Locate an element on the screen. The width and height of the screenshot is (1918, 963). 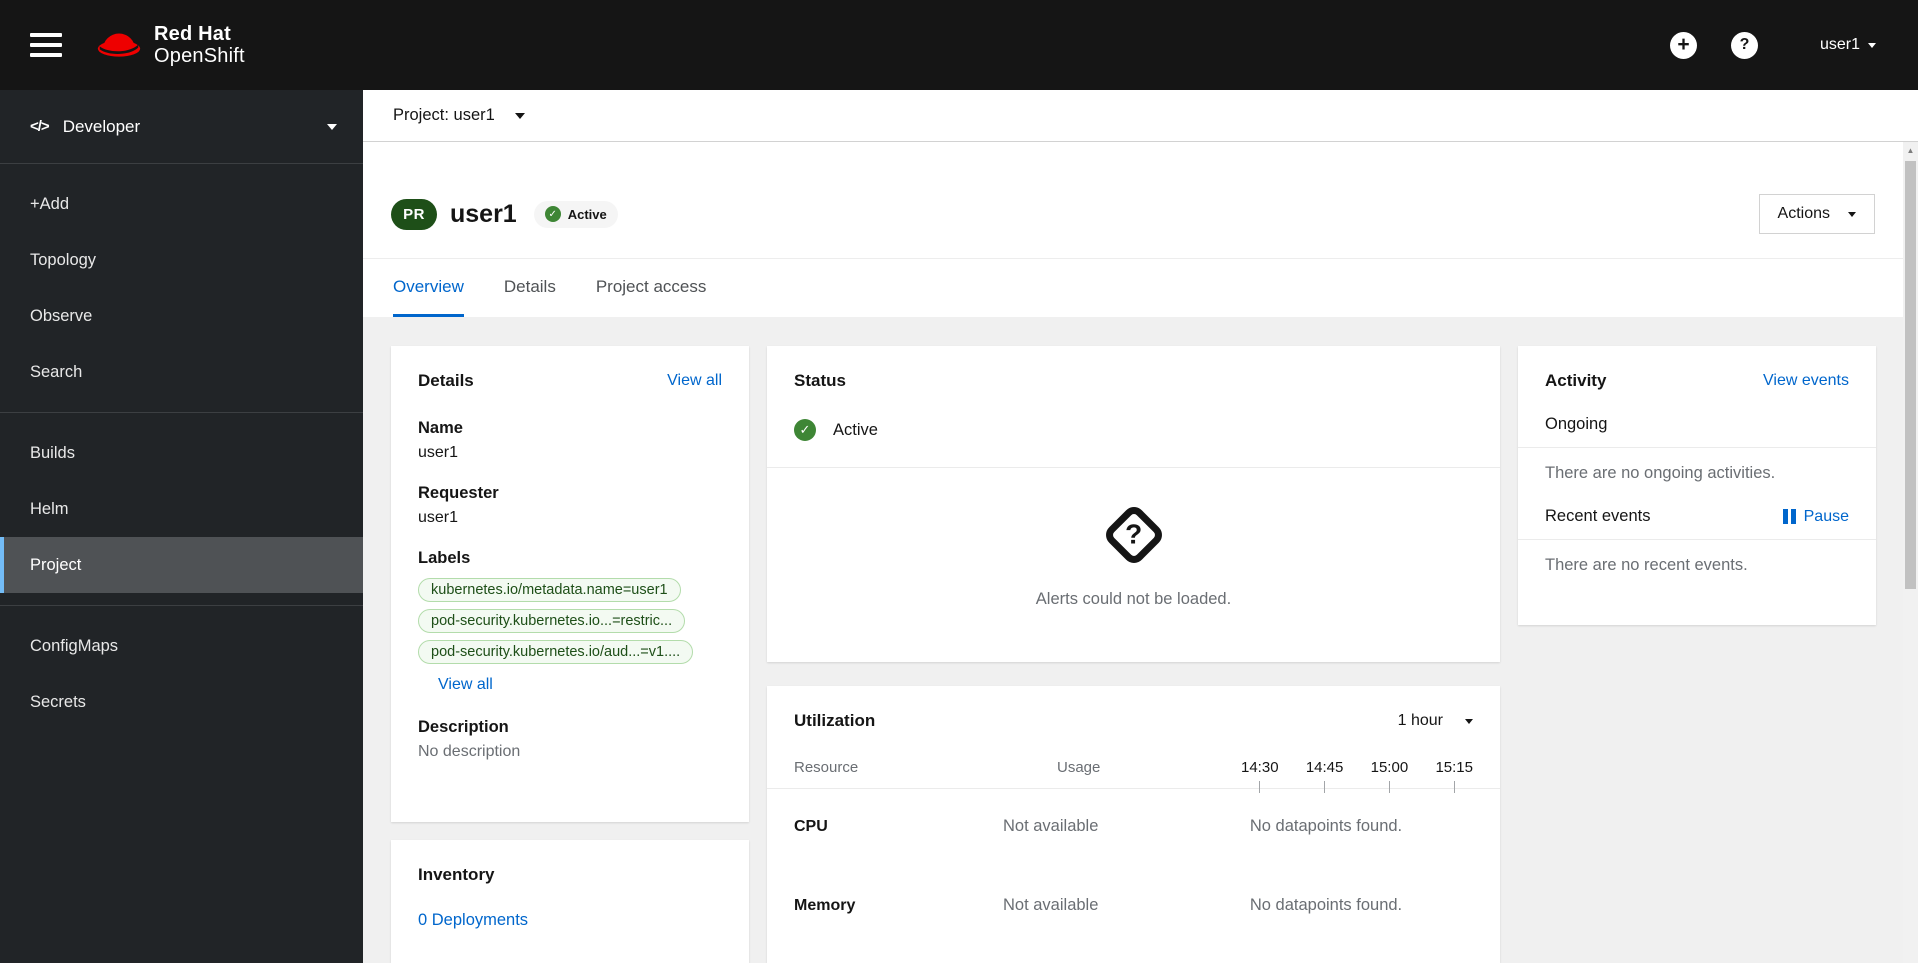
nav-group-resources: Builds Helm Project is located at coordinates (181, 509).